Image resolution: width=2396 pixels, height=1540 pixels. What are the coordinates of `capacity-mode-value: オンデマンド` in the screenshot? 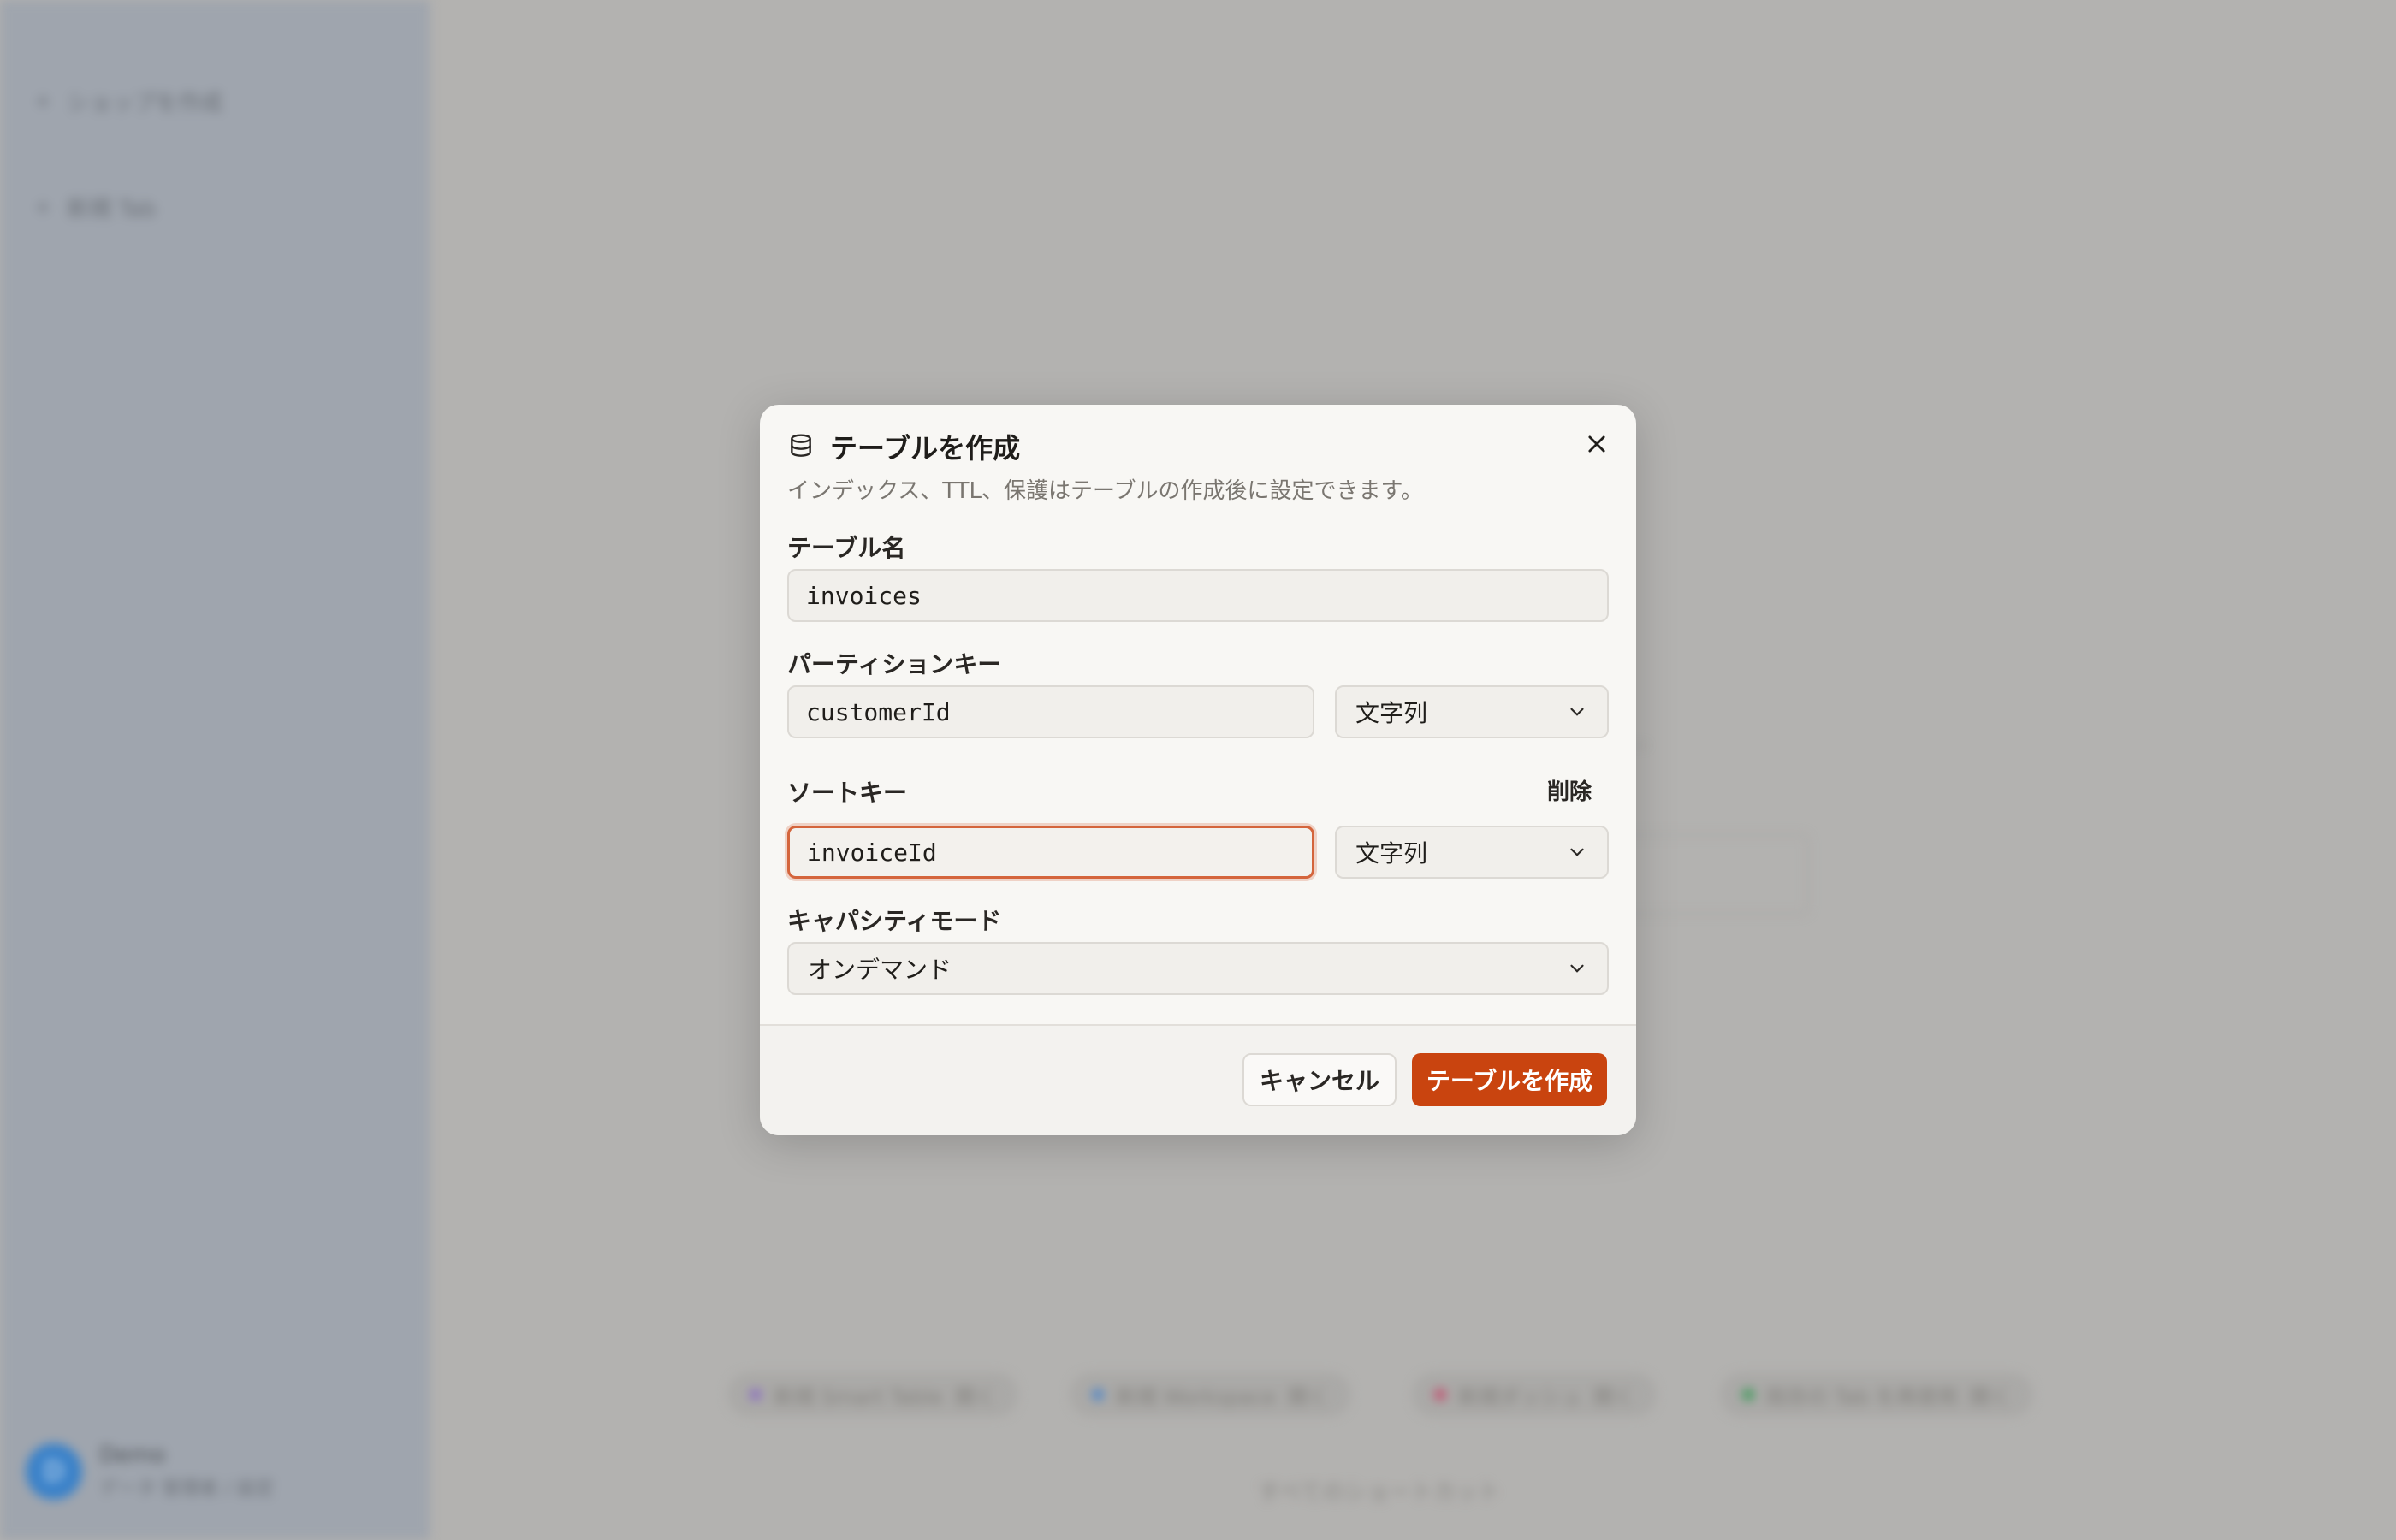 It's located at (880, 970).